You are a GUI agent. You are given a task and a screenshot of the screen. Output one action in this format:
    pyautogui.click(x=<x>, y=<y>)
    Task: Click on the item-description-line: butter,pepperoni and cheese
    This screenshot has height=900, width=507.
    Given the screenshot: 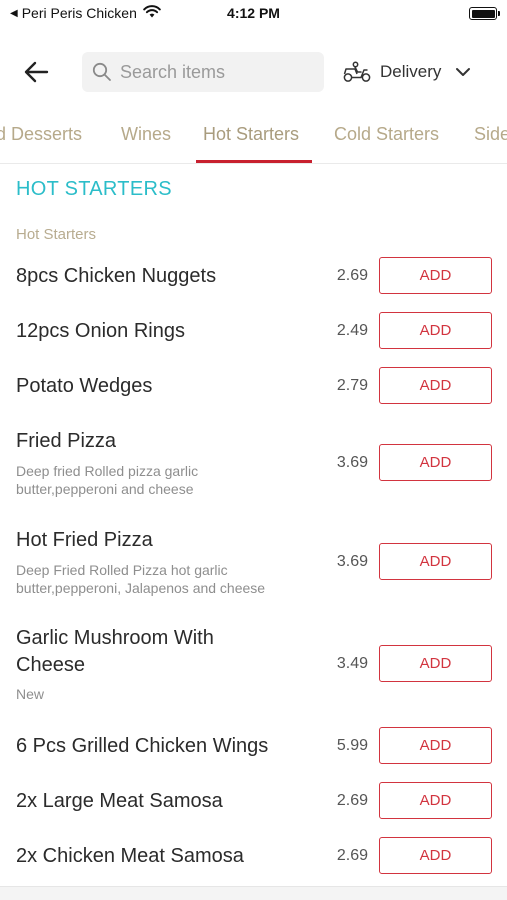 What is the action you would take?
    pyautogui.click(x=105, y=489)
    